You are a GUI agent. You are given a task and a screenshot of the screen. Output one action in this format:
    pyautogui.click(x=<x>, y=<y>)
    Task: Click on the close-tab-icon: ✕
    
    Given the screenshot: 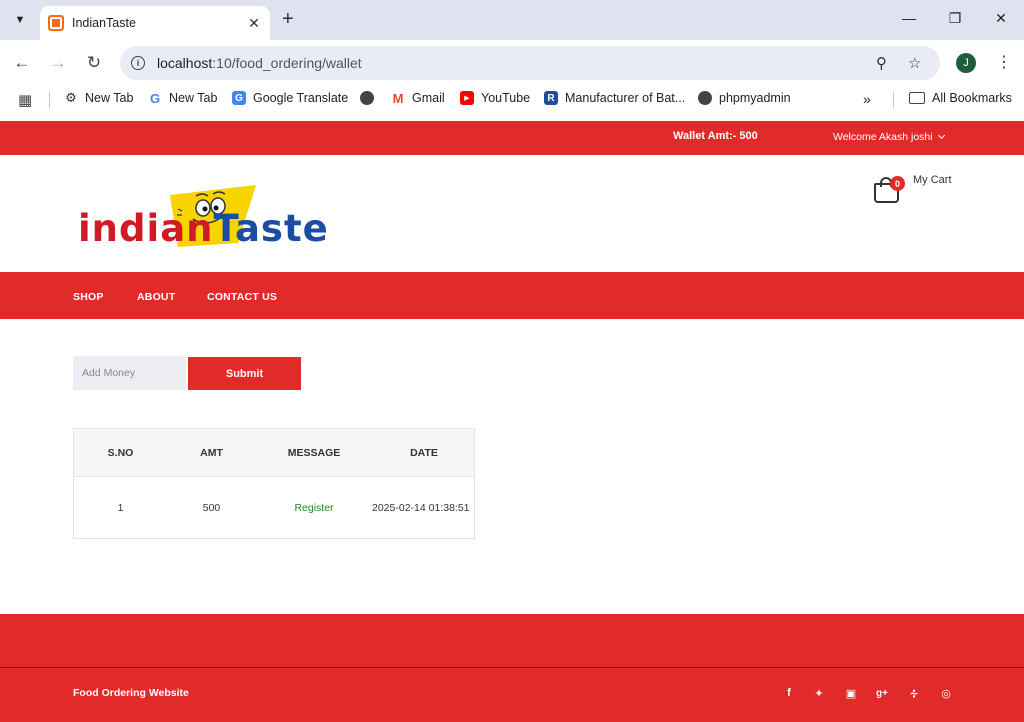 What is the action you would take?
    pyautogui.click(x=254, y=23)
    